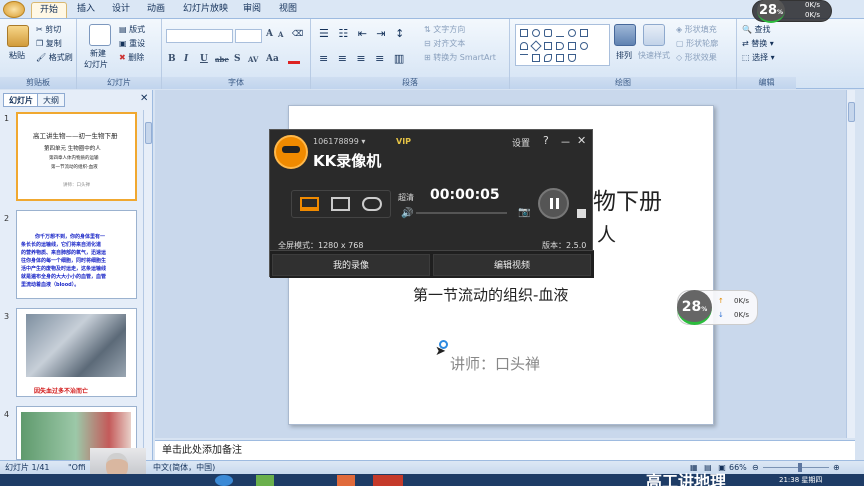  I want to click on clear-format-icon: ⌫, so click(297, 33).